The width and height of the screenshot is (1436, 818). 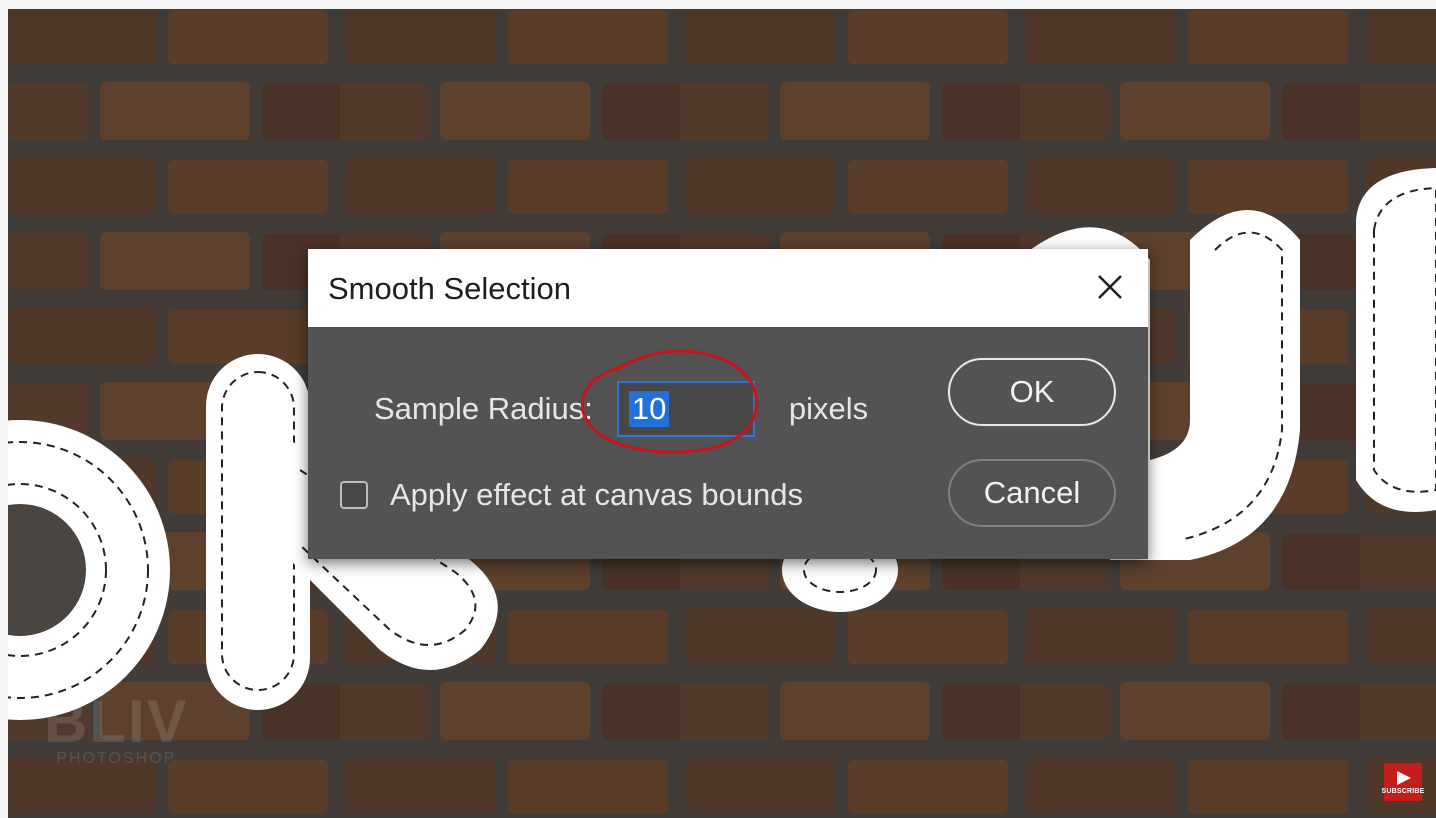 I want to click on watermark-logo: BLIV PHOTOSHOP, so click(x=116, y=728).